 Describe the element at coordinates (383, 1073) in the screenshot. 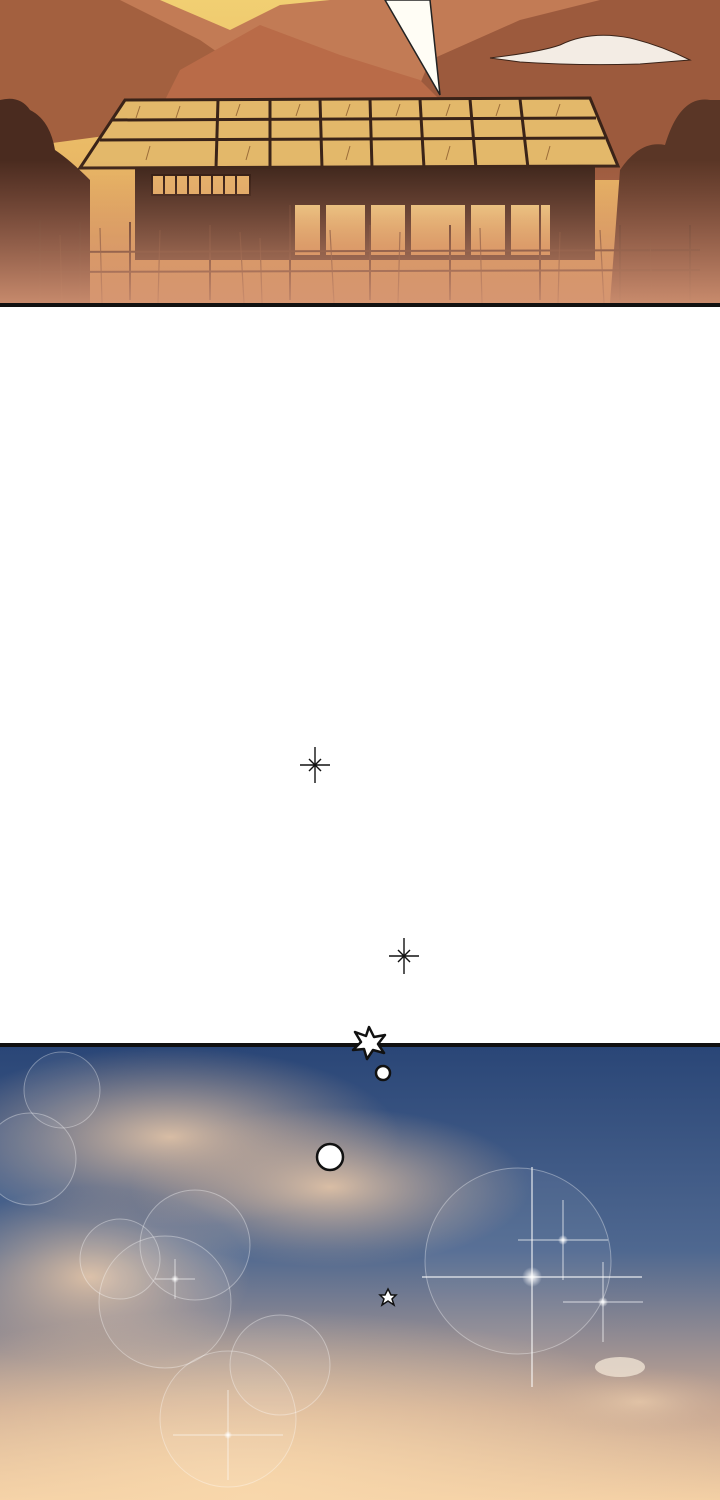

I see `thought-bubble-small` at that location.